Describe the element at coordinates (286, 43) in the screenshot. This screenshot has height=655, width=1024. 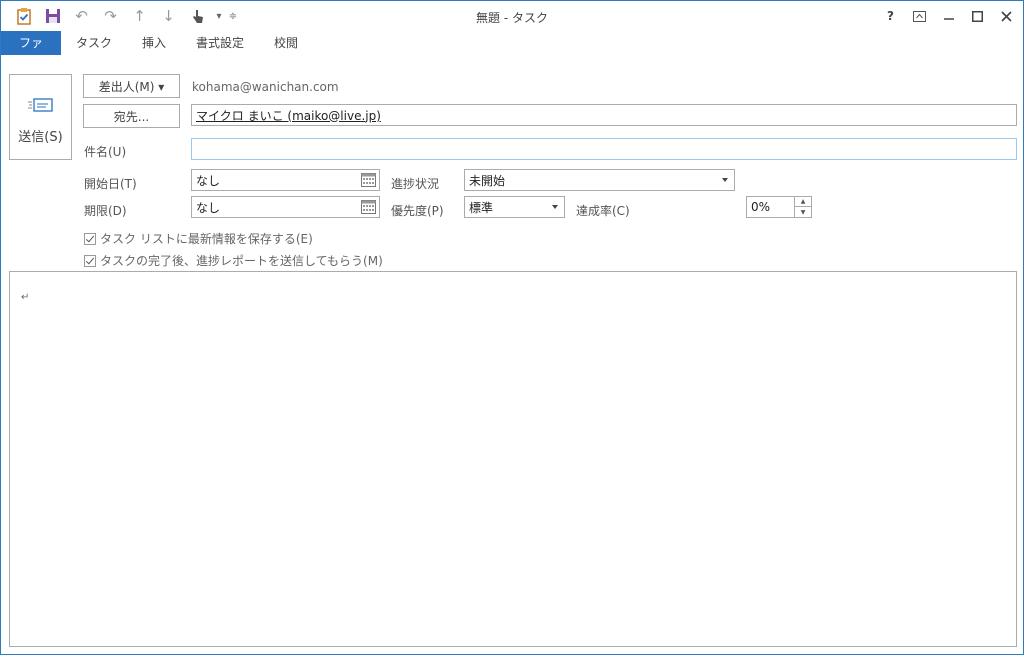
I see `tab-review: 校閲` at that location.